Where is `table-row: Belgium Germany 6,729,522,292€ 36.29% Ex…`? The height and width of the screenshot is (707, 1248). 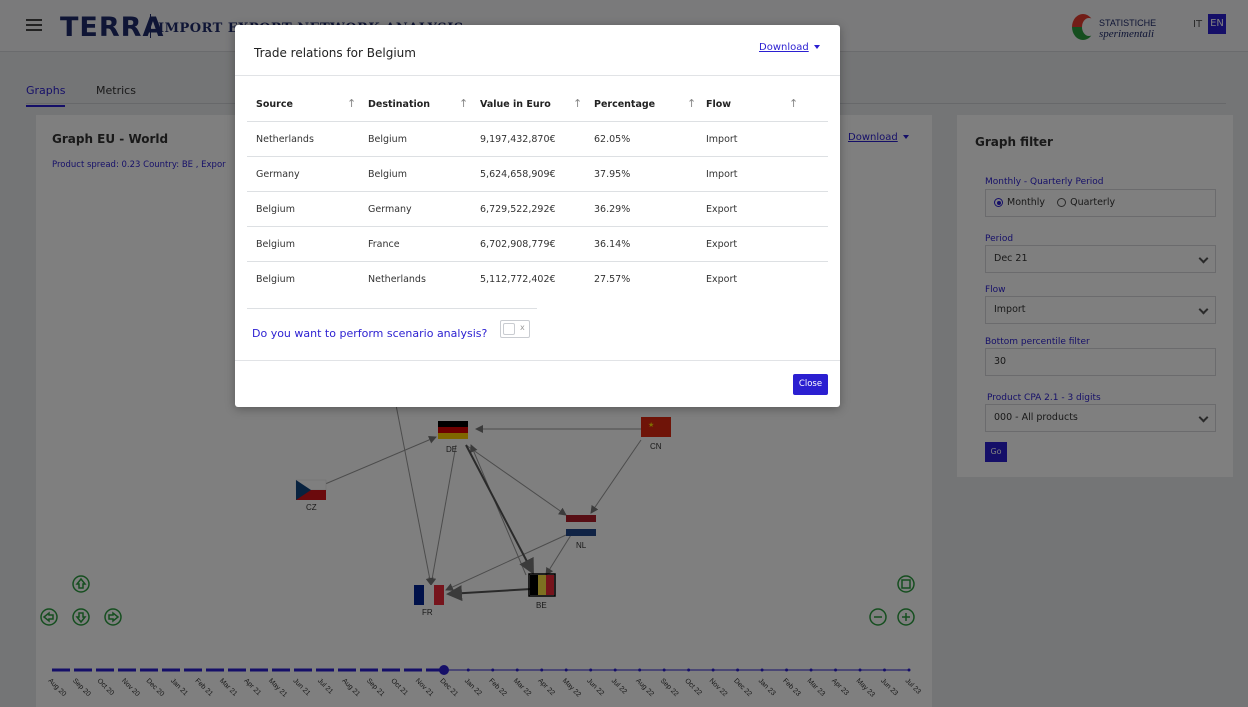
table-row: Belgium Germany 6,729,522,292€ 36.29% Ex… is located at coordinates (537, 209).